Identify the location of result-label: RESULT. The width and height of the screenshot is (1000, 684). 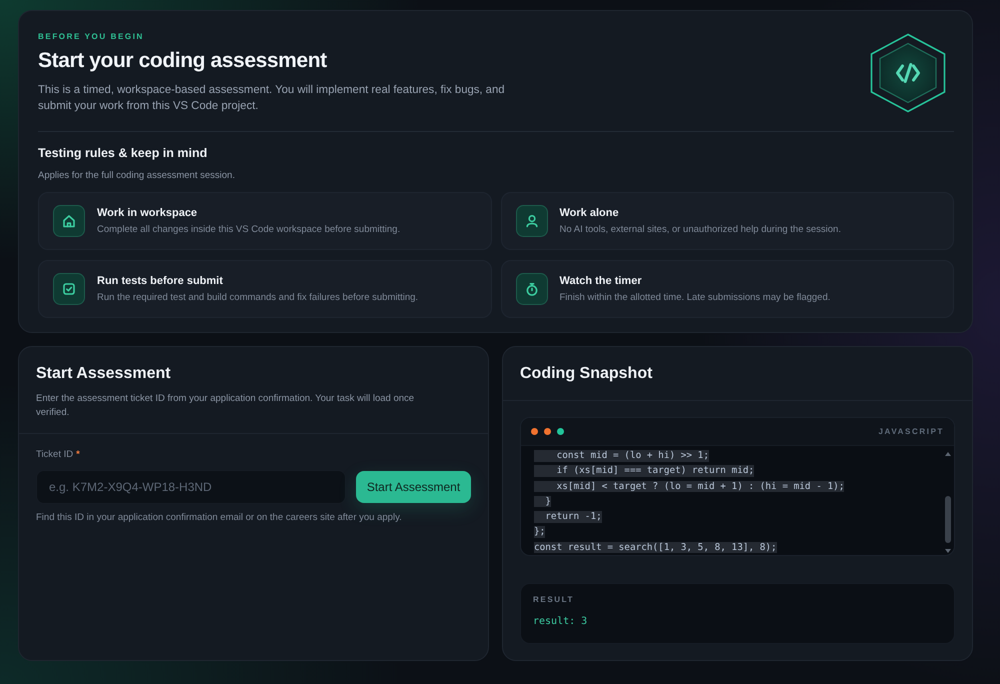
(554, 600).